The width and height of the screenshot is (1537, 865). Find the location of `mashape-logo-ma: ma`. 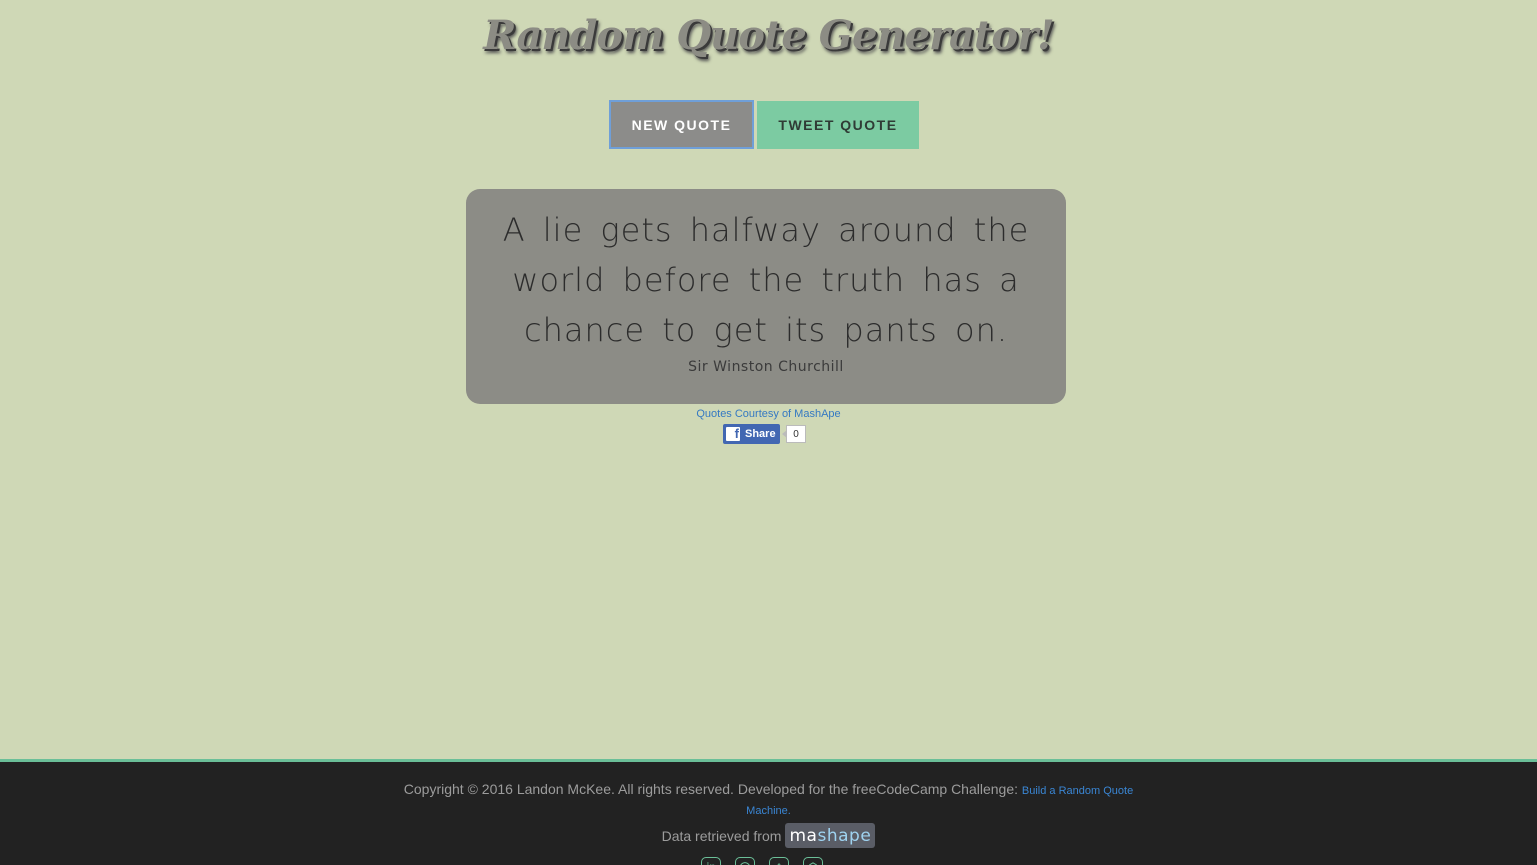

mashape-logo-ma: ma is located at coordinates (803, 835).